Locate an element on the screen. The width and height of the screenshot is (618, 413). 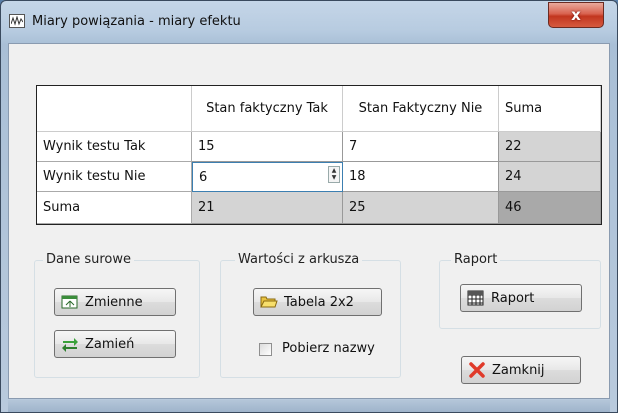
folder-open-icon is located at coordinates (269, 302).